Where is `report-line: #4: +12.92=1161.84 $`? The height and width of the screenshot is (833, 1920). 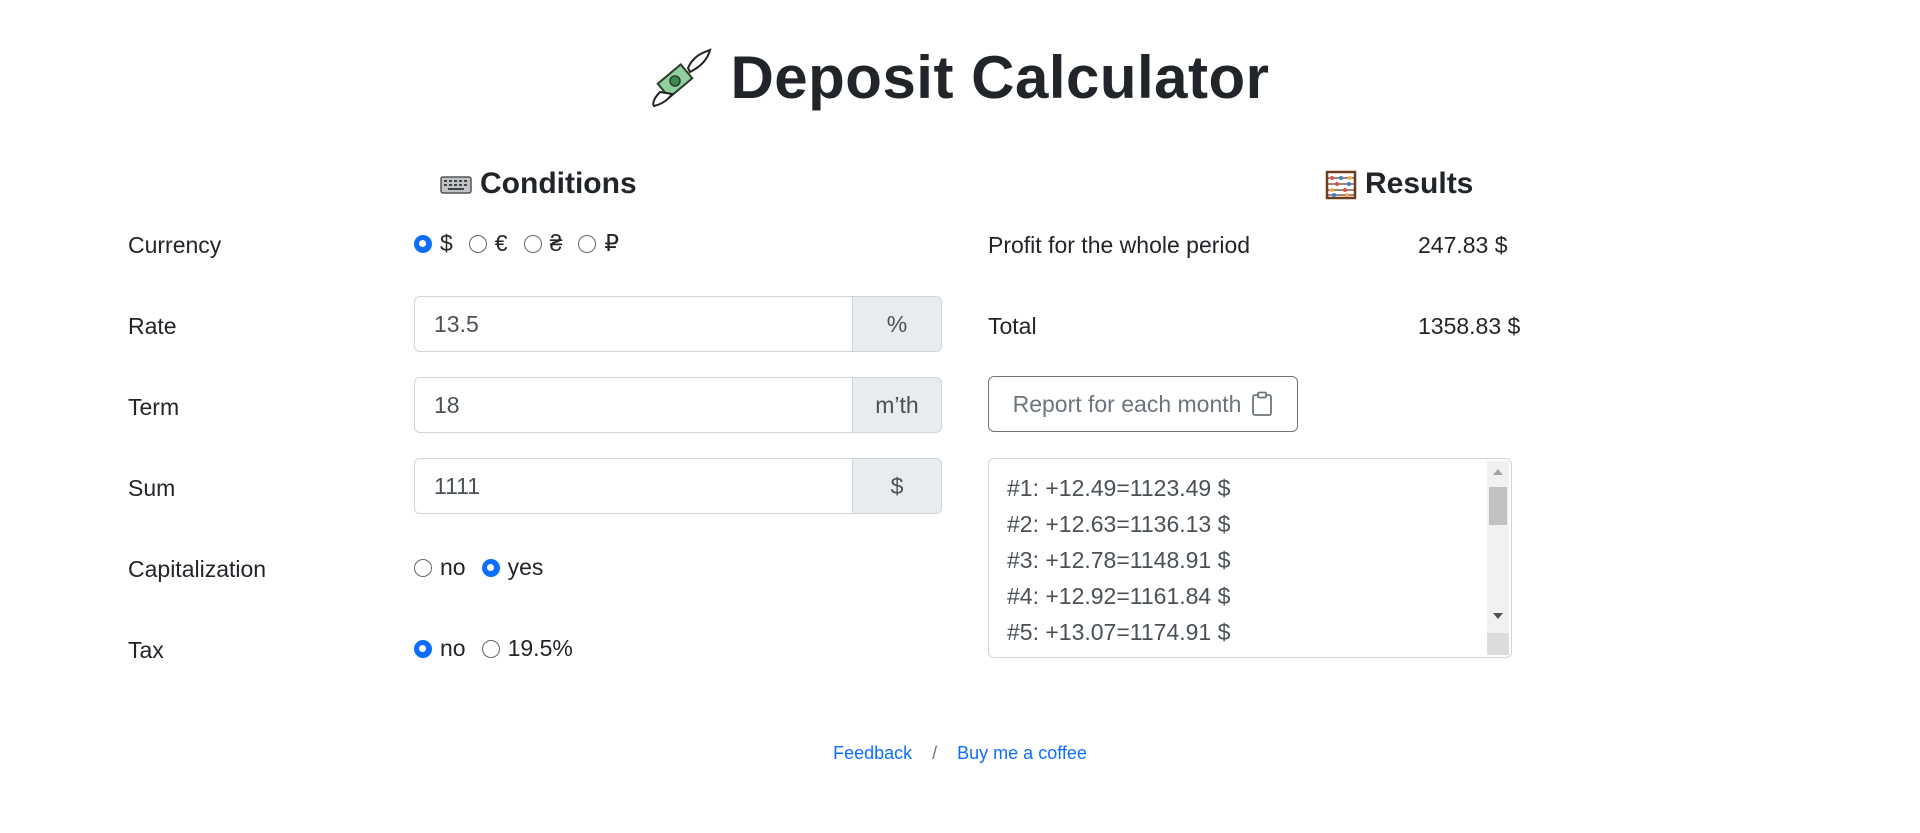
report-line: #4: +12.92=1161.84 $ is located at coordinates (1119, 596).